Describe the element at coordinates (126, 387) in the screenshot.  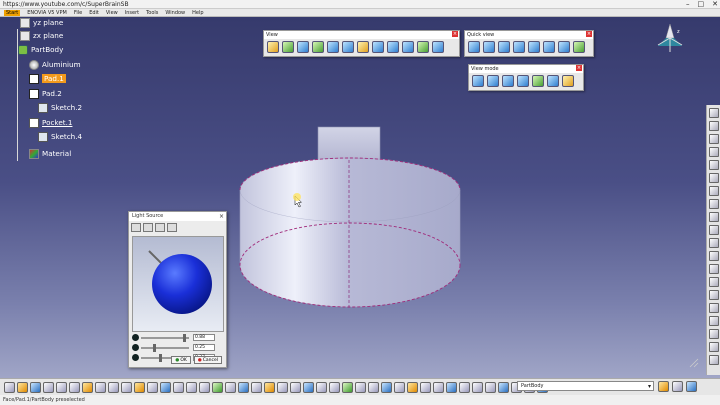
I see `whats-this-icon` at that location.